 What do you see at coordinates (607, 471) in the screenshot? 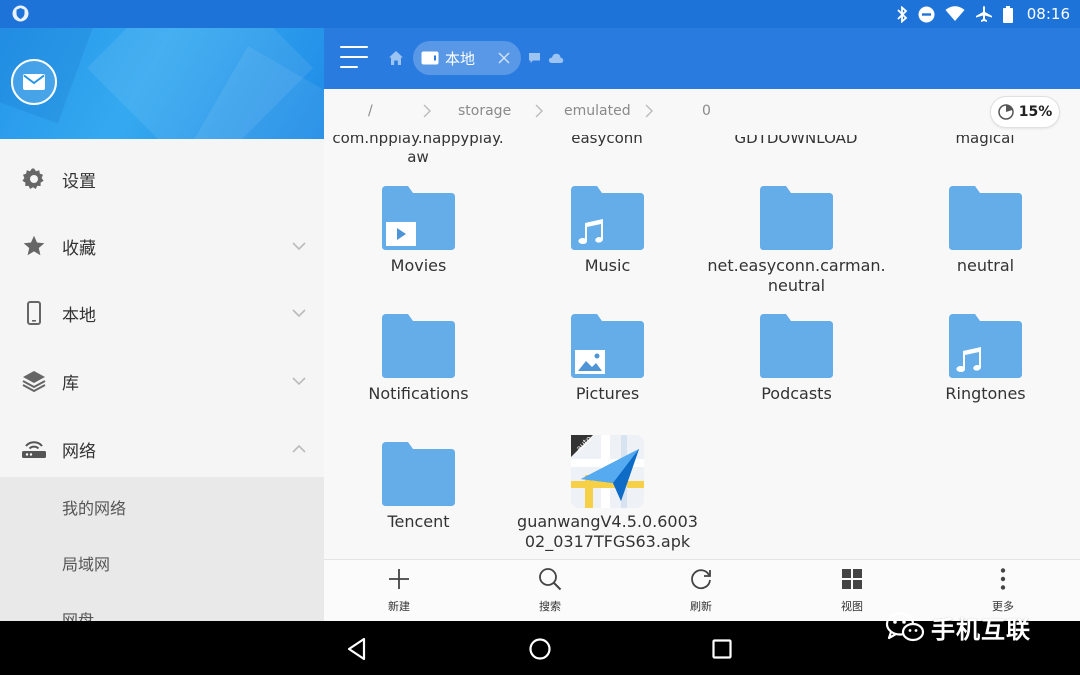
I see `navigation-app-icon: auto` at bounding box center [607, 471].